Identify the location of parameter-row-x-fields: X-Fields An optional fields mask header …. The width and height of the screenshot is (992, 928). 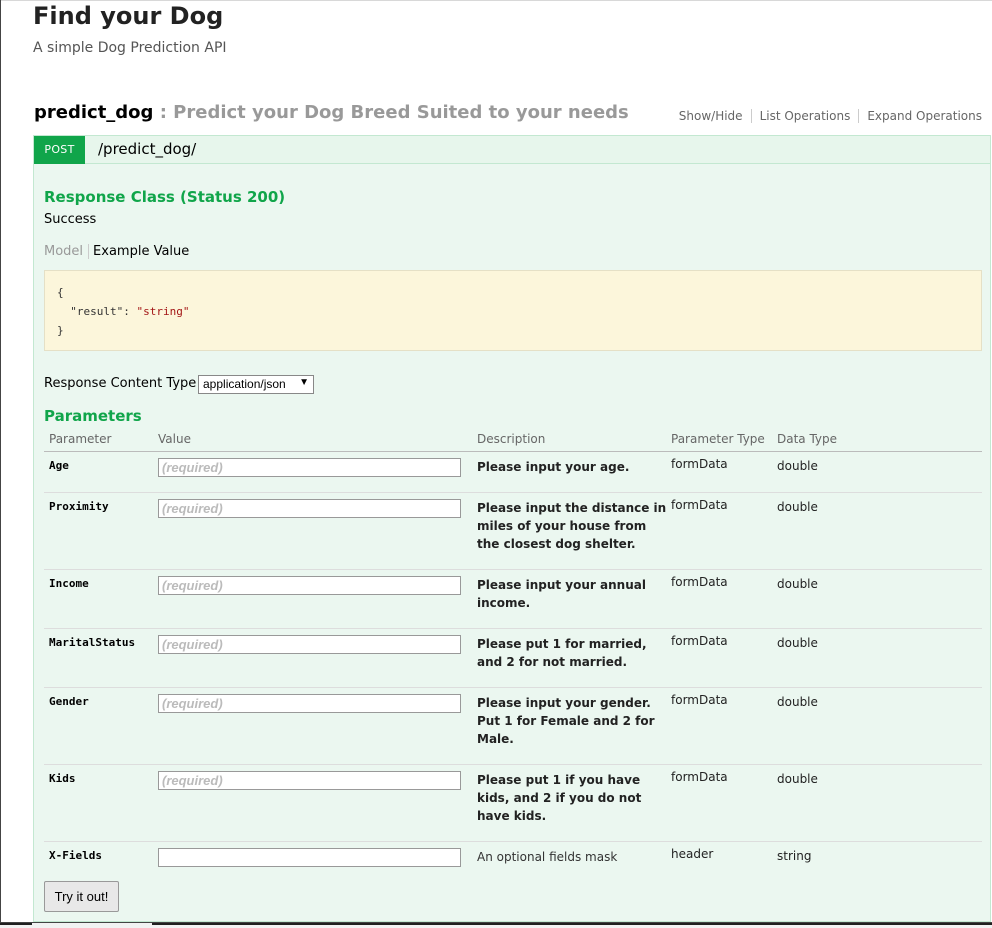
(513, 857).